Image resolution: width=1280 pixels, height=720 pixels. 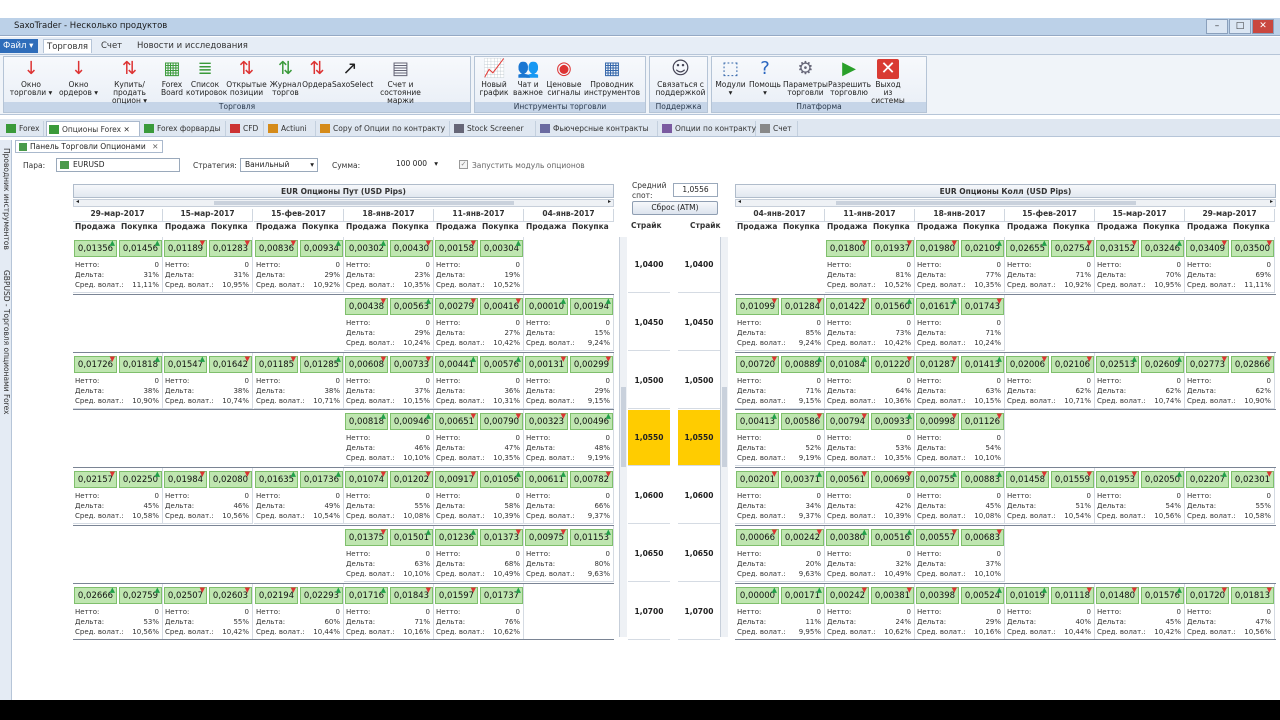 What do you see at coordinates (1072, 479) in the screenshot?
I see `buy-price-button: 0,01559 ▼` at bounding box center [1072, 479].